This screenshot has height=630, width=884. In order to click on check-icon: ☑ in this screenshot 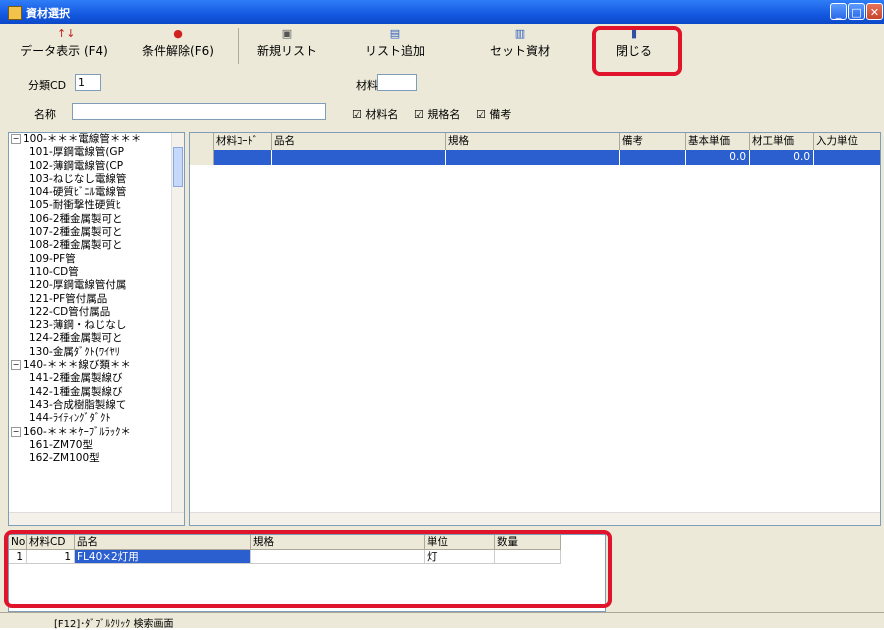, I will do `click(481, 114)`.